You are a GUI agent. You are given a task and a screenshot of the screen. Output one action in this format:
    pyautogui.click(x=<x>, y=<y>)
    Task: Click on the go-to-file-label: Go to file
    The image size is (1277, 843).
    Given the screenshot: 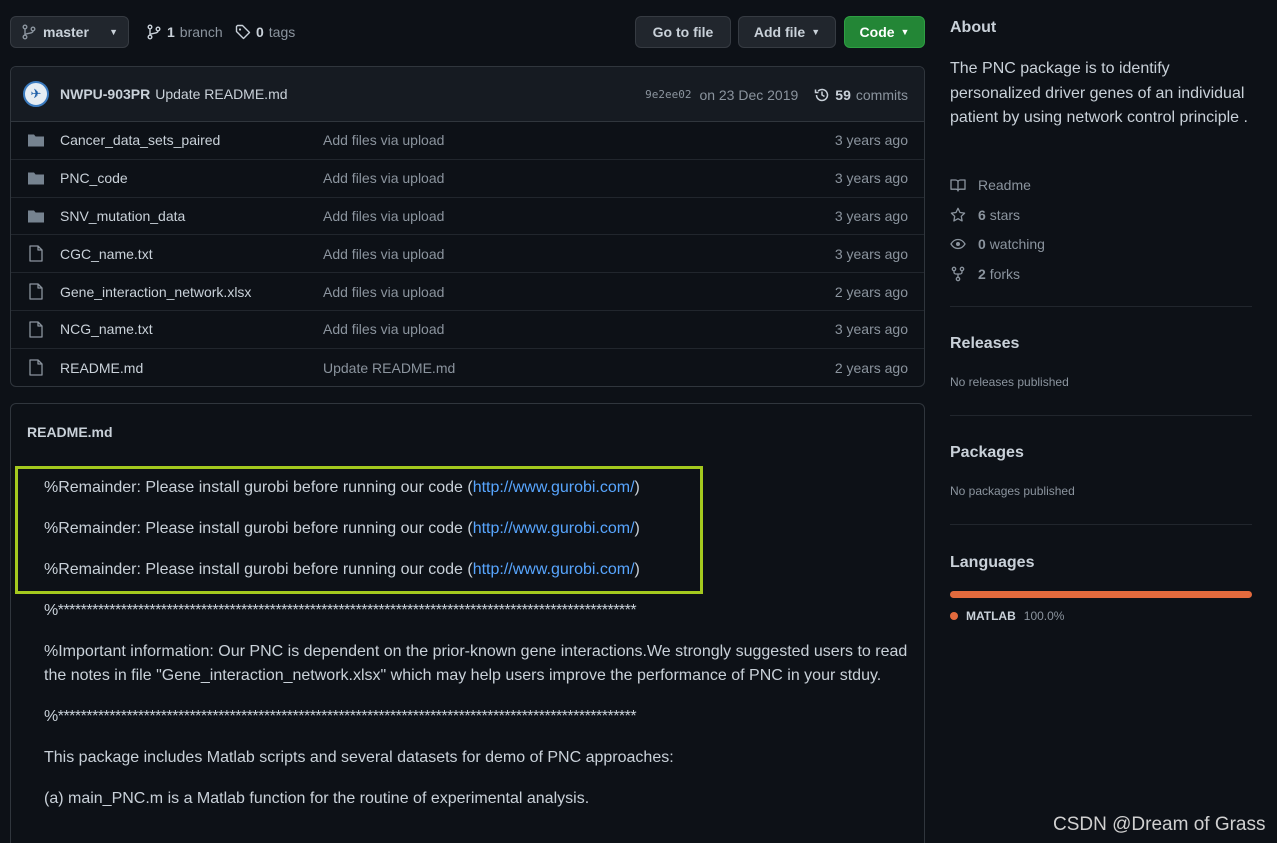 What is the action you would take?
    pyautogui.click(x=683, y=32)
    